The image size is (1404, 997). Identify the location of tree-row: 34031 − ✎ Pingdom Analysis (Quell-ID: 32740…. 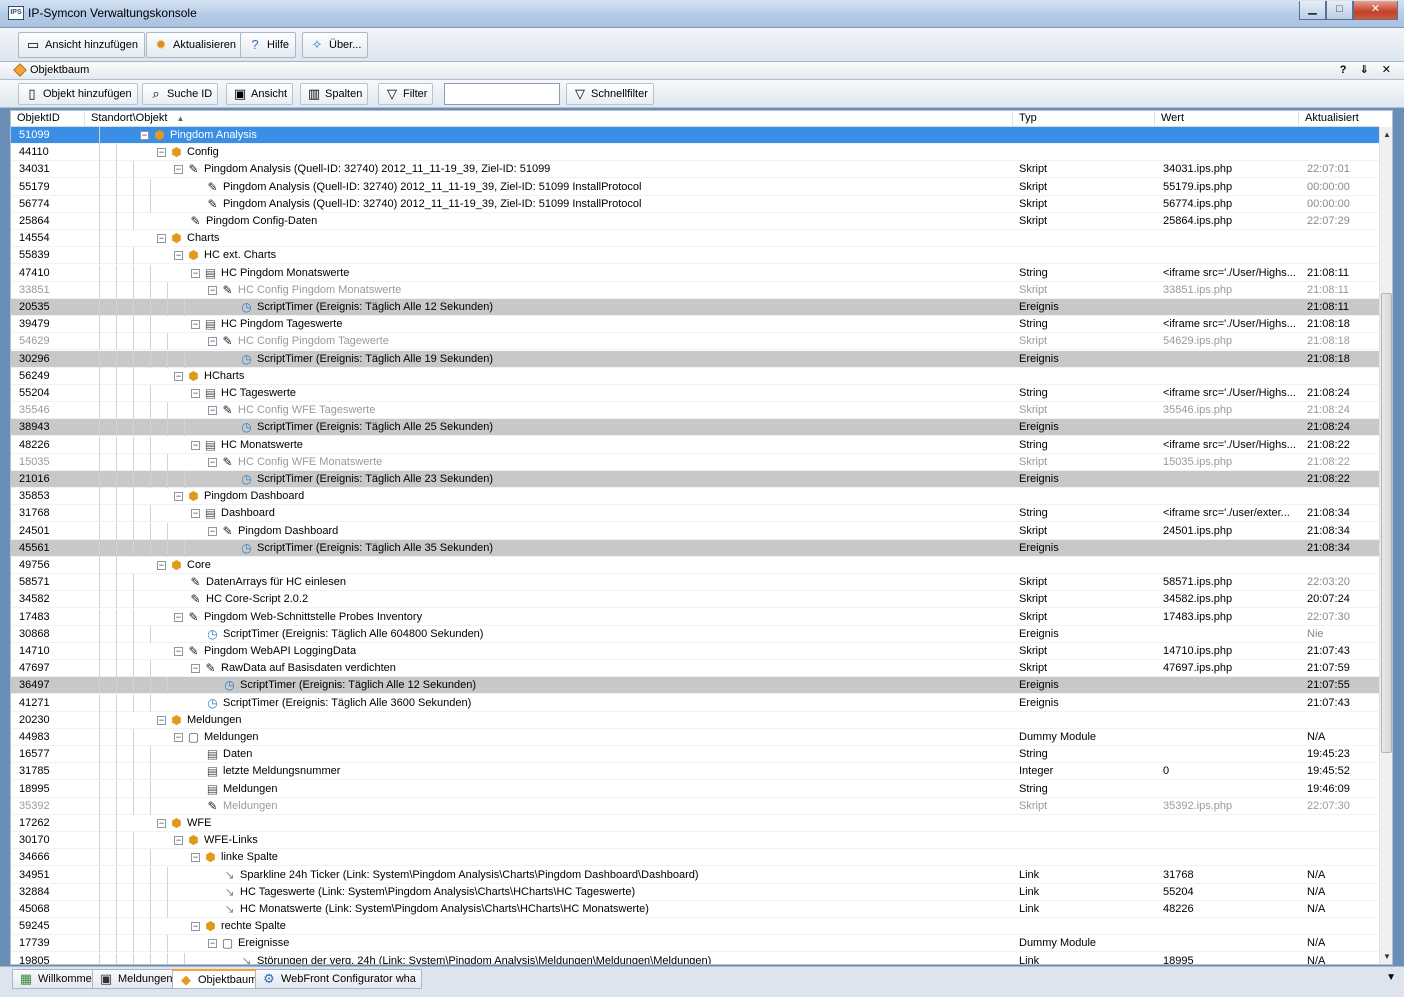
(695, 170).